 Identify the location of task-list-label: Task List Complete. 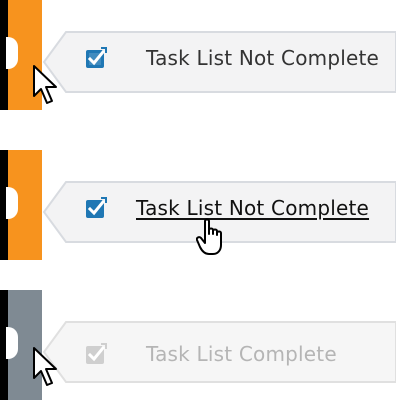
(241, 354).